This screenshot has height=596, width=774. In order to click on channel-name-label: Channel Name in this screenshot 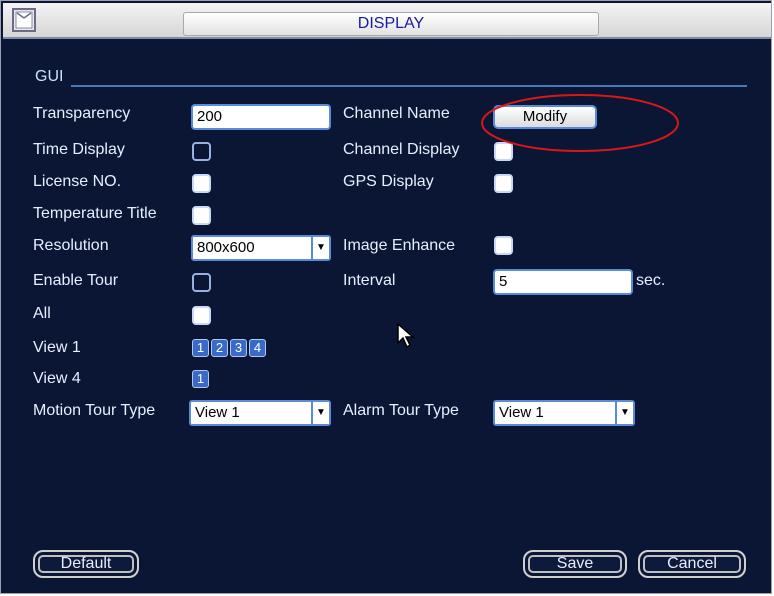, I will do `click(396, 113)`.